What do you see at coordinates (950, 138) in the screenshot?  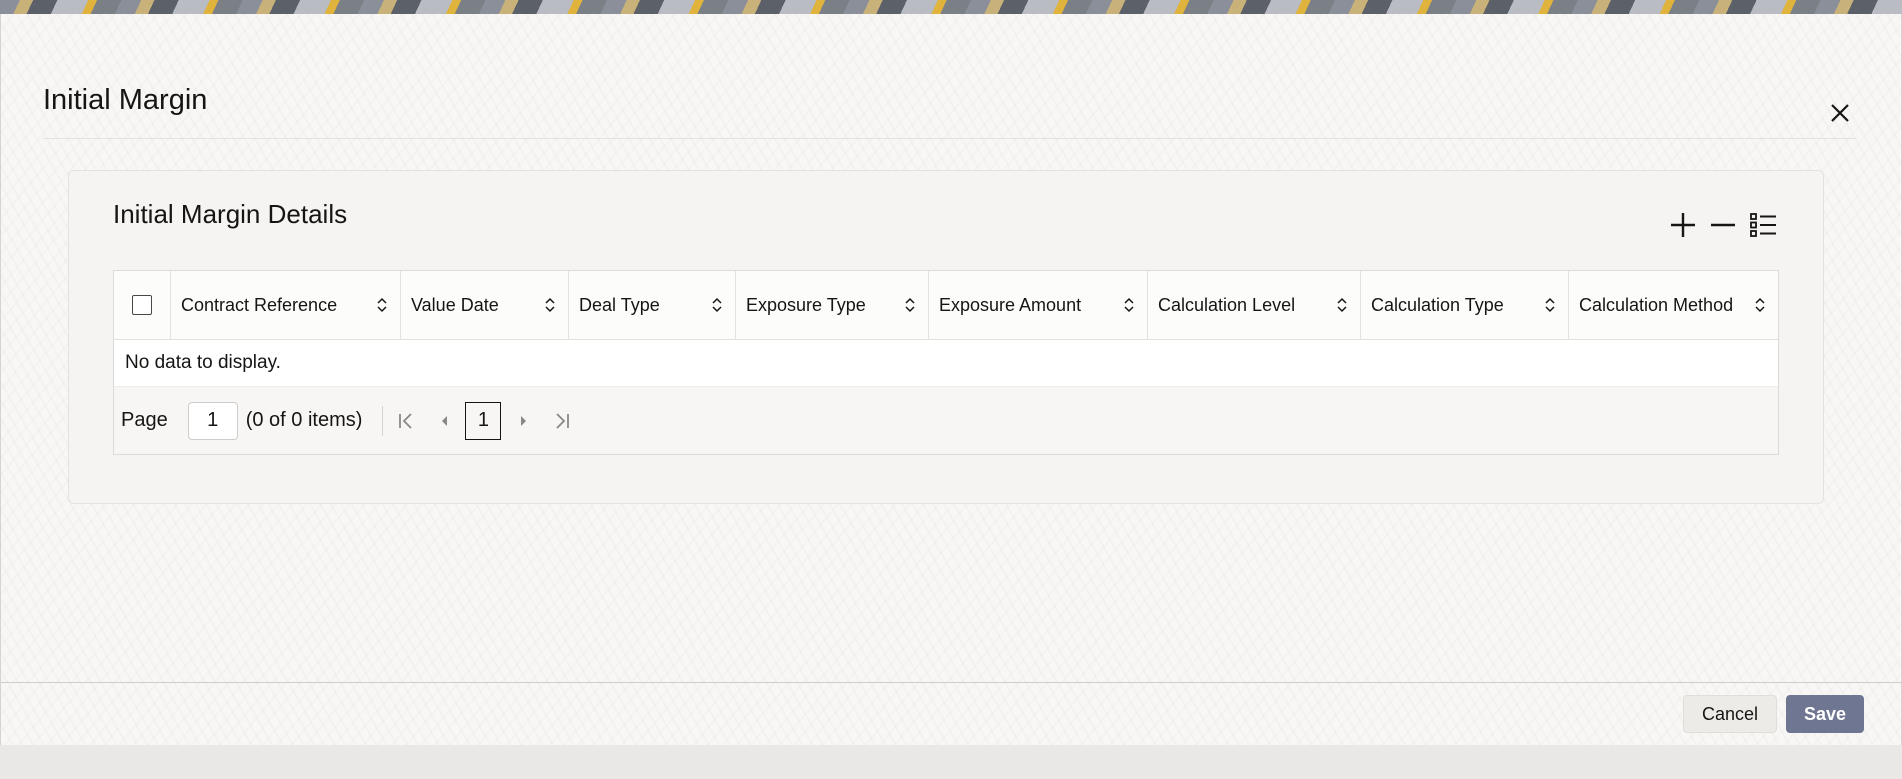 I see `title-divider` at bounding box center [950, 138].